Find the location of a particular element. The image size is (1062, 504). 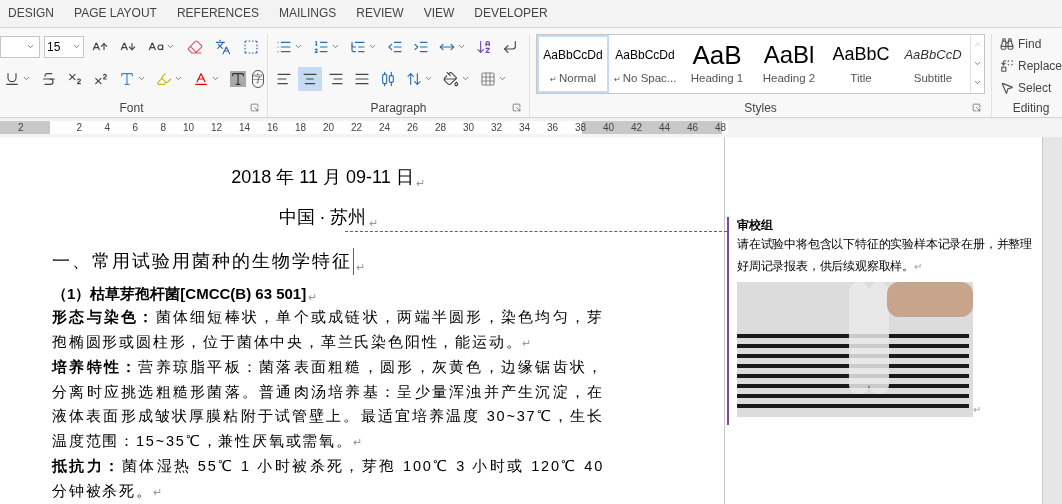

comment-author: 审校组 is located at coordinates (755, 225).